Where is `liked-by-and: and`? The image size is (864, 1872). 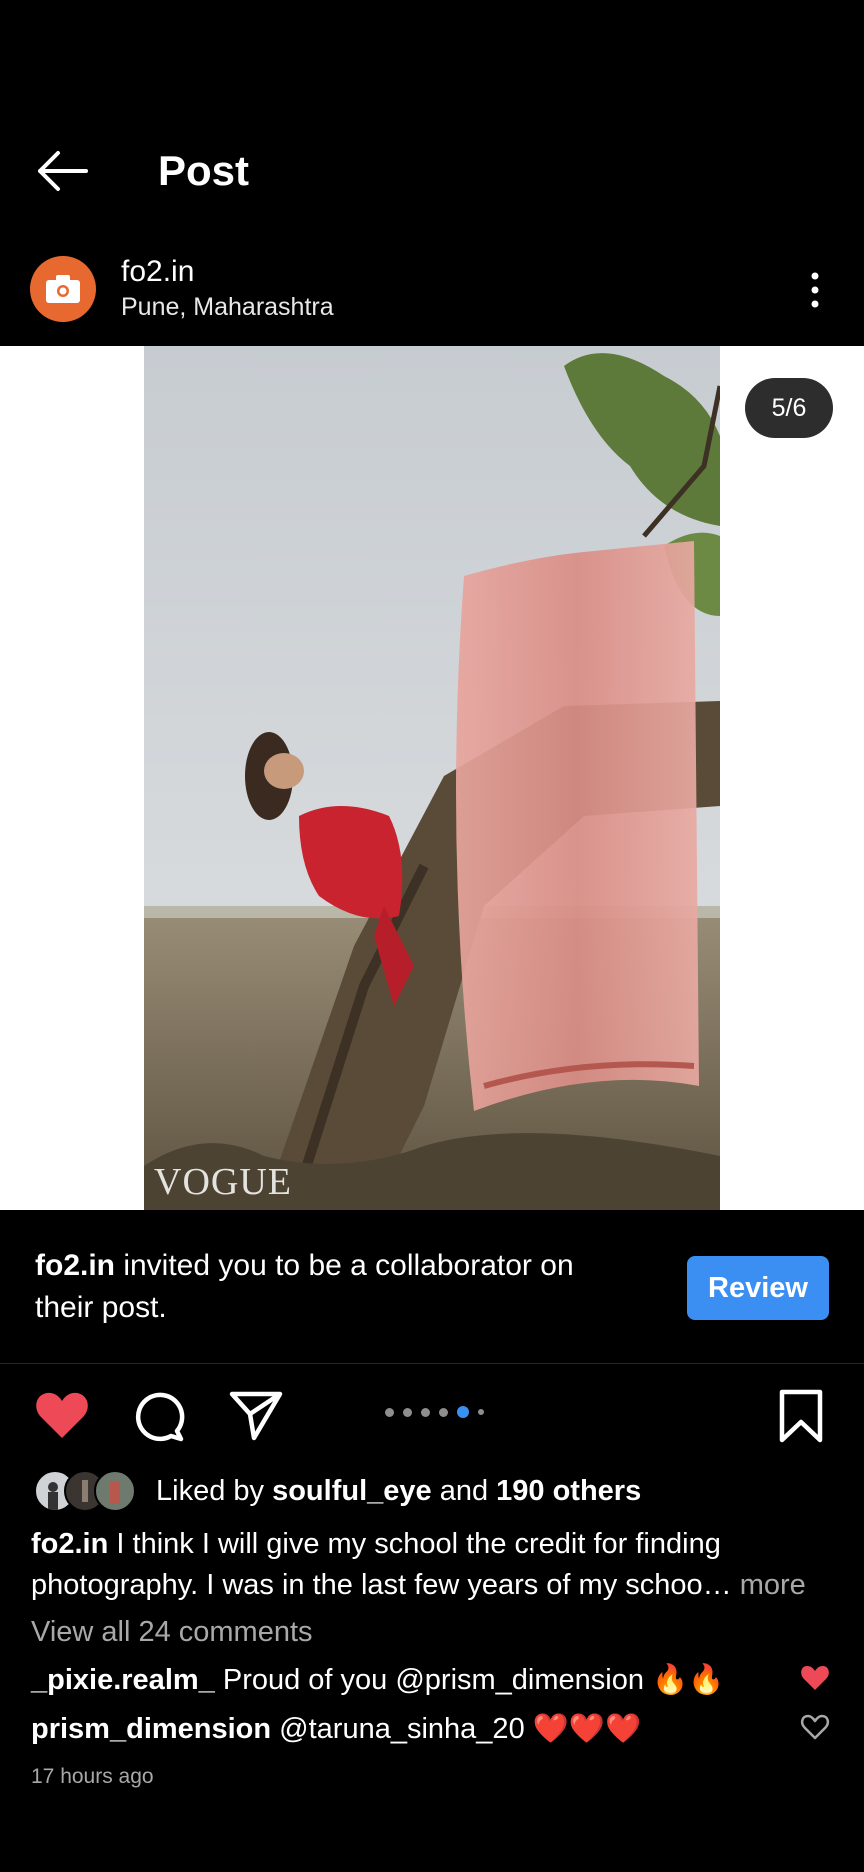 liked-by-and: and is located at coordinates (464, 1491).